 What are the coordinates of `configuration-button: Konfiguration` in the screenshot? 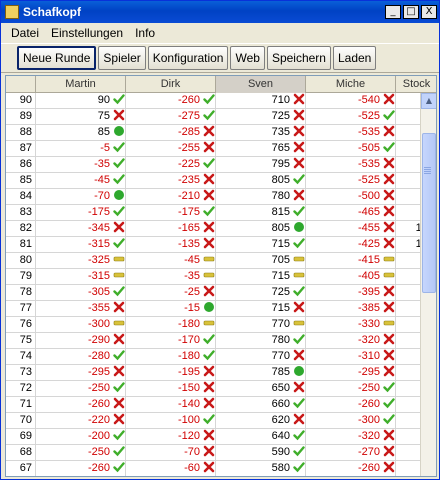 It's located at (188, 58).